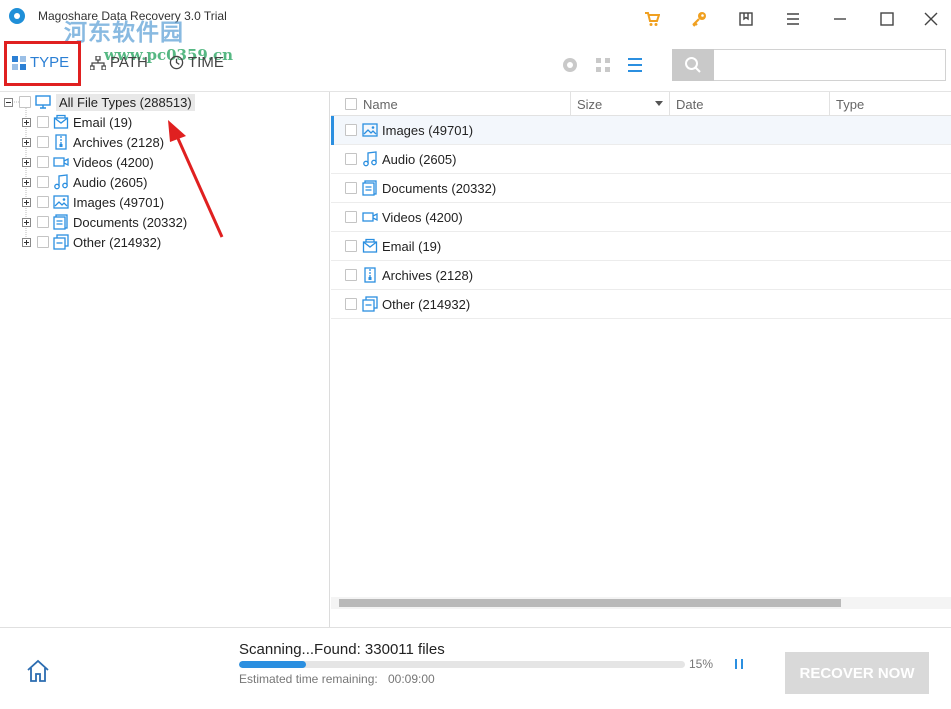  I want to click on preview-eye-icon, so click(570, 65).